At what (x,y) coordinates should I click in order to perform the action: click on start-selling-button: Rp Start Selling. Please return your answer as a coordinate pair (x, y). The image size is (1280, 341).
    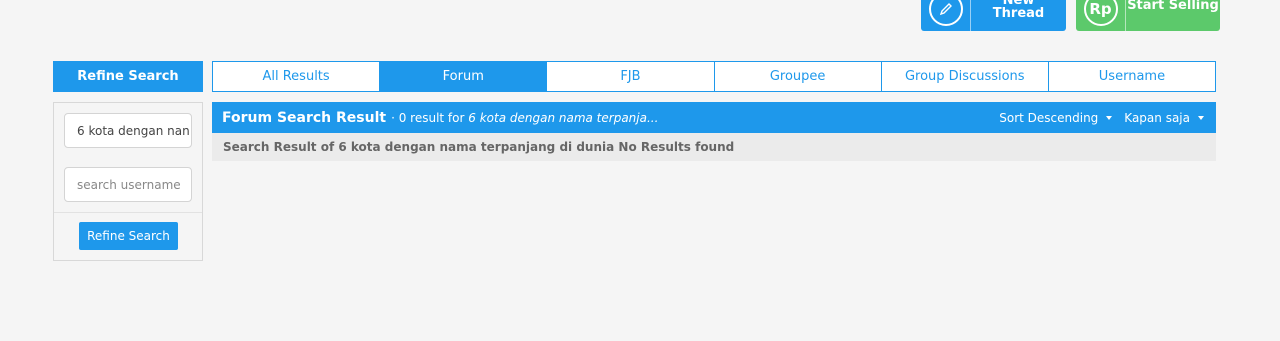
    Looking at the image, I should click on (1148, 15).